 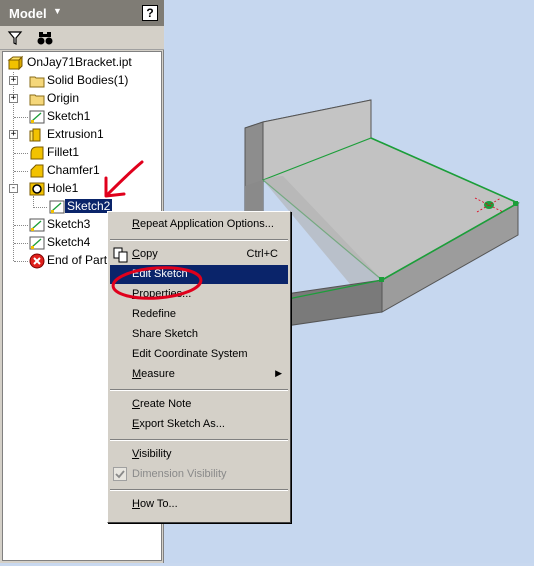 I want to click on menu-item-label: Copy, so click(x=145, y=254).